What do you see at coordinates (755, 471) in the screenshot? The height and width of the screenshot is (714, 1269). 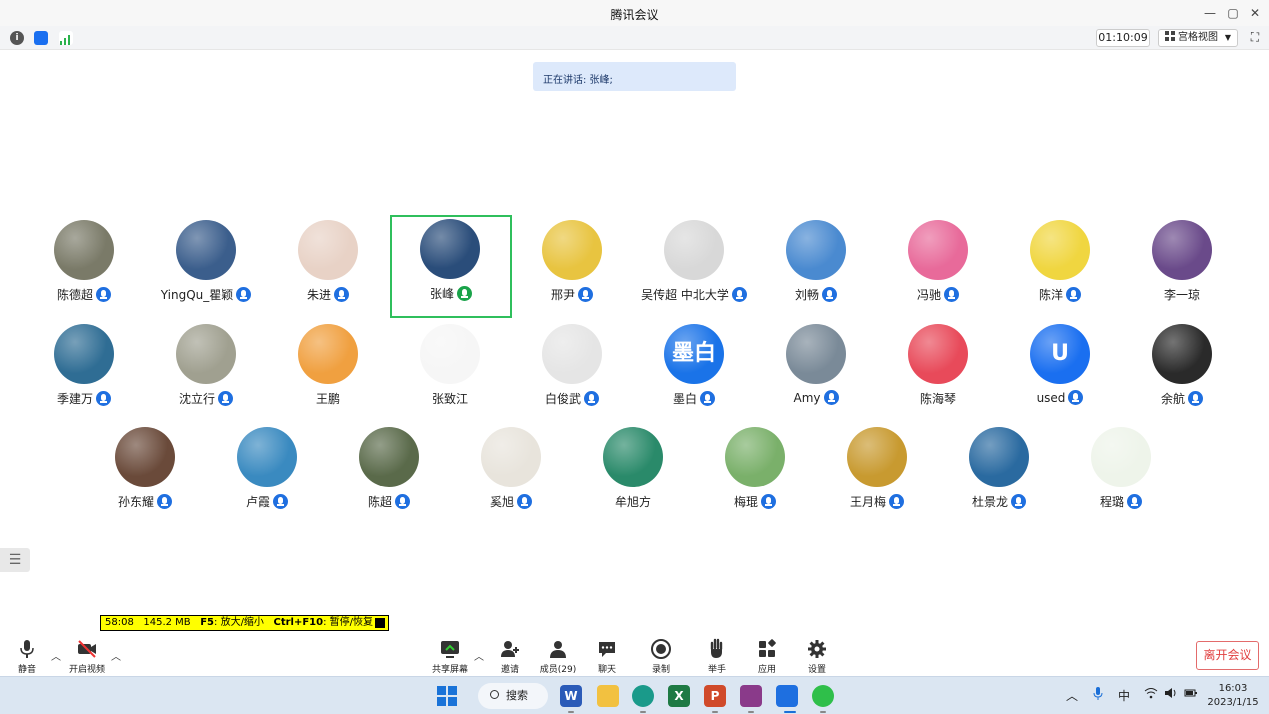 I see `participant-tile: 梅琨` at bounding box center [755, 471].